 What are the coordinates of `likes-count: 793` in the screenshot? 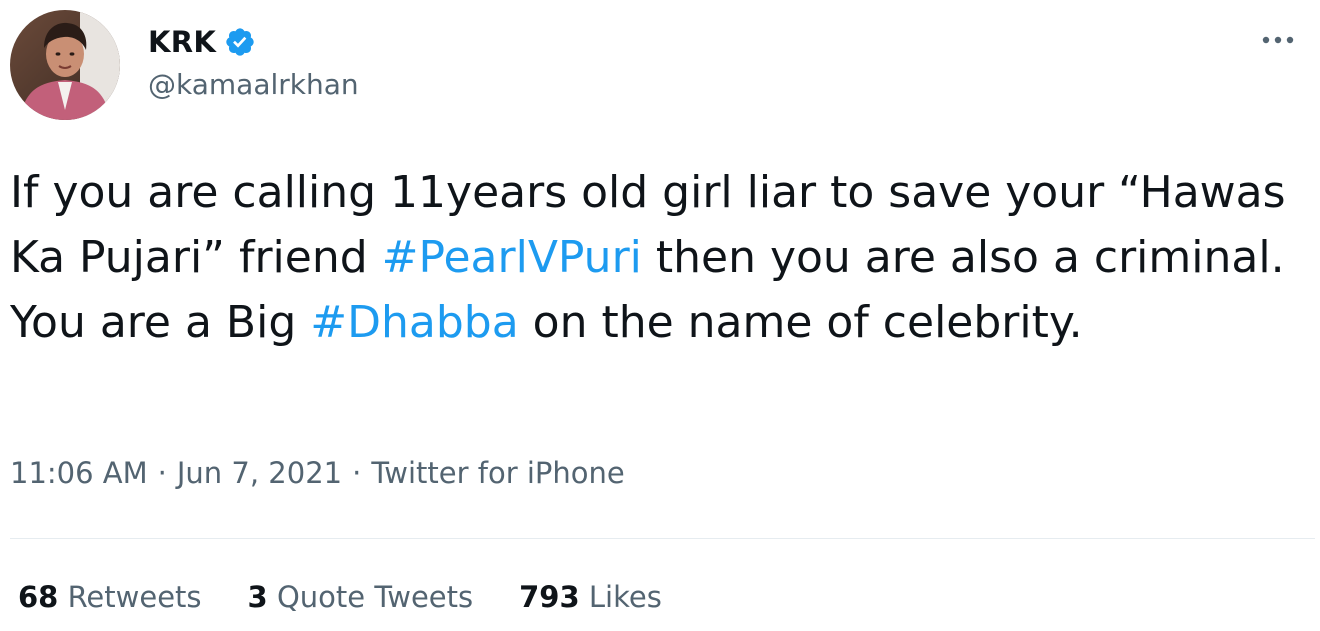 It's located at (549, 597).